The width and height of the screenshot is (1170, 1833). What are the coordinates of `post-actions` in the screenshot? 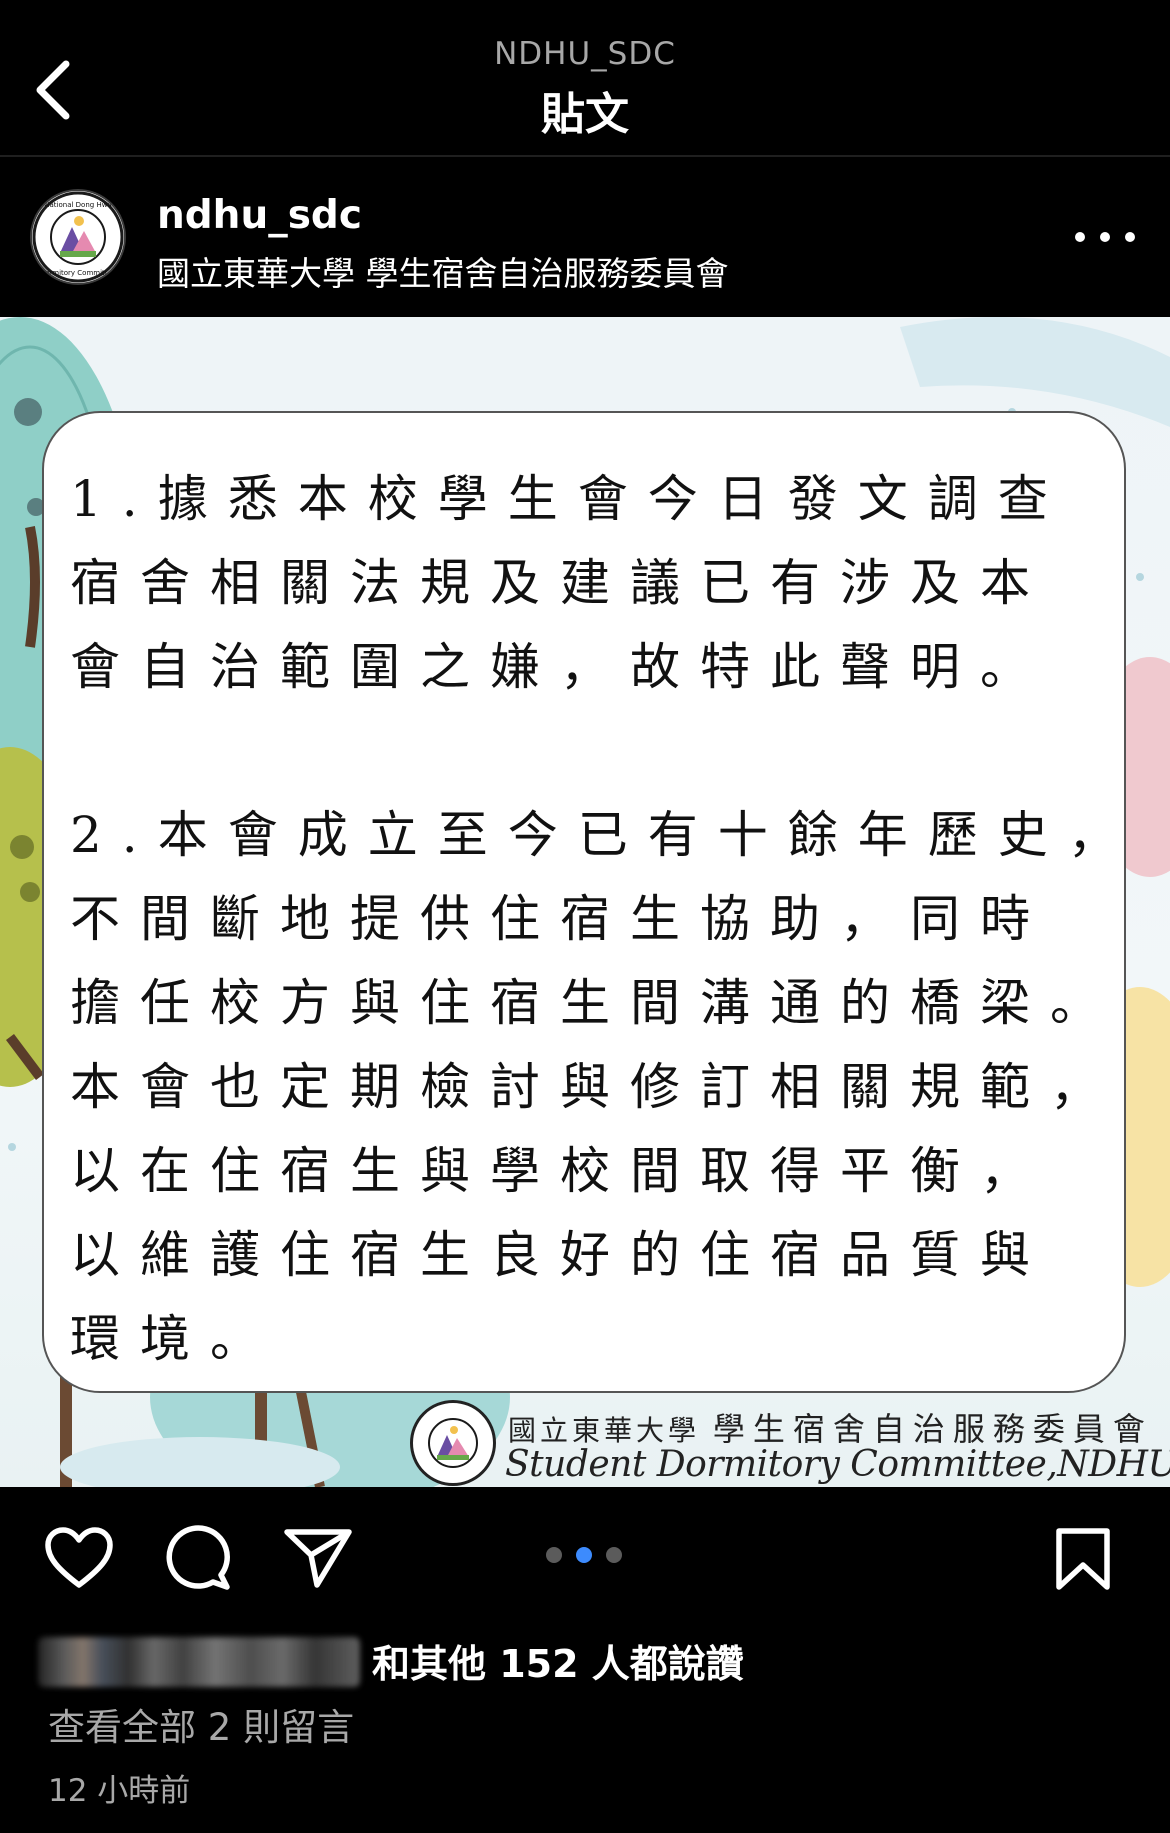 It's located at (585, 1562).